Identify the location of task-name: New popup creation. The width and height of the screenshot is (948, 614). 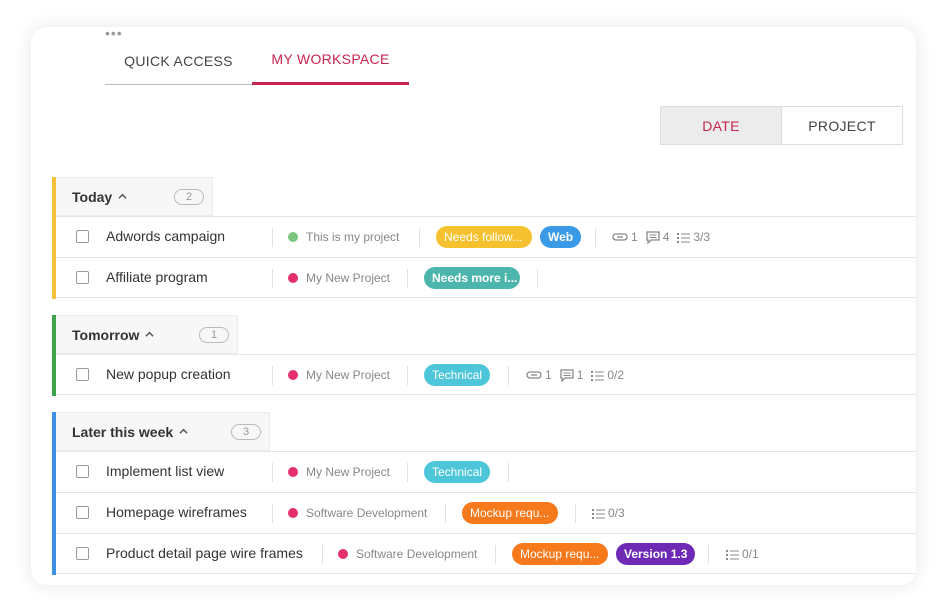
(168, 374).